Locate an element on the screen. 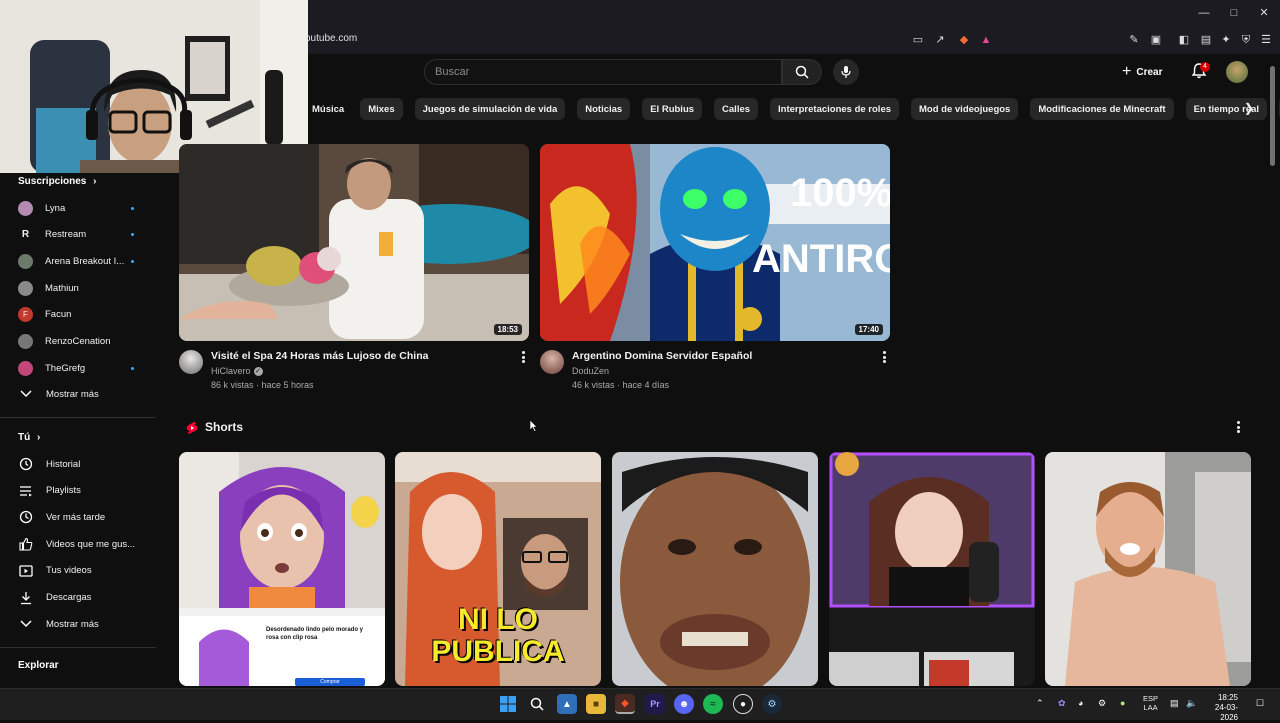  subscription-item: TheGrefg is located at coordinates (83, 368).